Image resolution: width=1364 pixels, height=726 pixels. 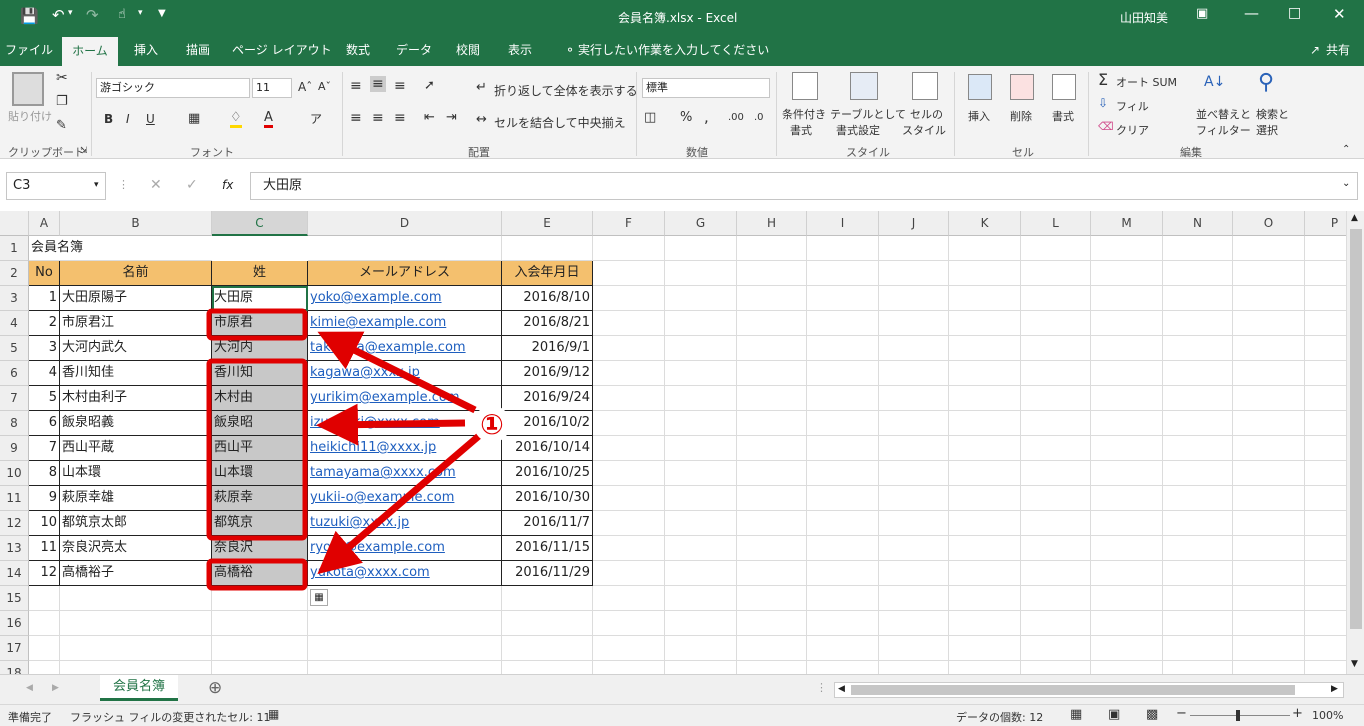 What do you see at coordinates (1181, 713) in the screenshot?
I see `zoom-out-icon: −` at bounding box center [1181, 713].